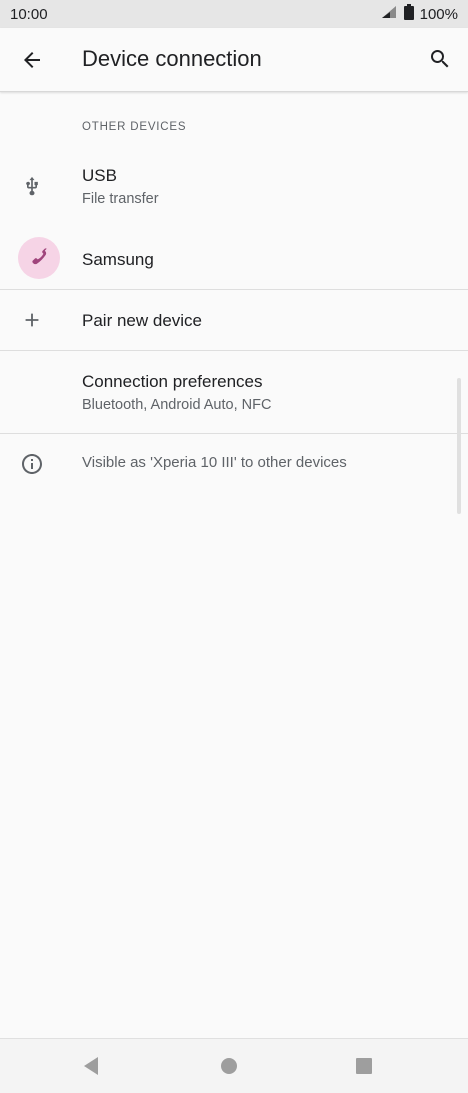 This screenshot has width=468, height=1093. I want to click on status-time: 10:00, so click(29, 14).